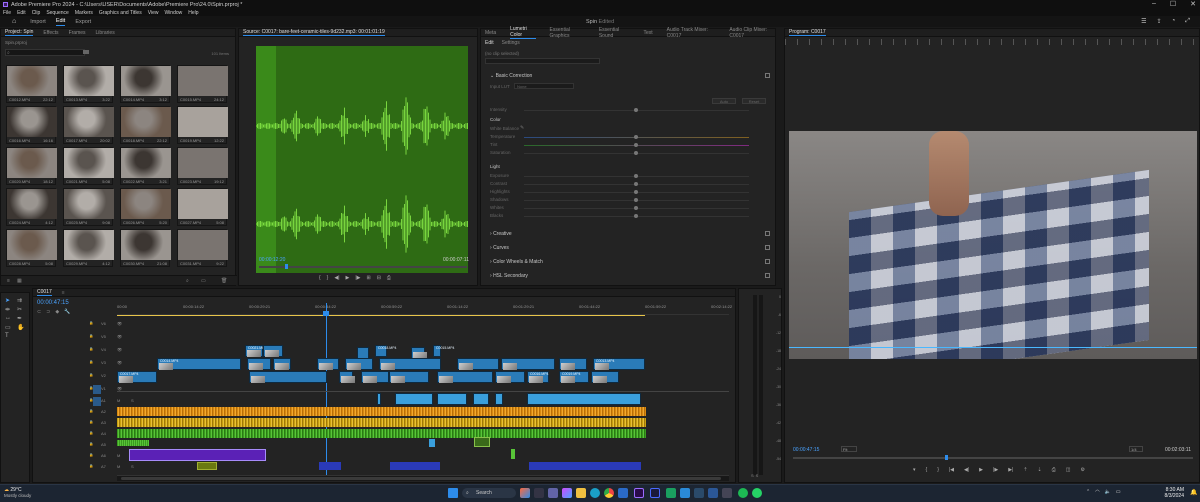 Image resolution: width=1200 pixels, height=502 pixels. What do you see at coordinates (525, 493) in the screenshot?
I see `colorful-app-icon` at bounding box center [525, 493].